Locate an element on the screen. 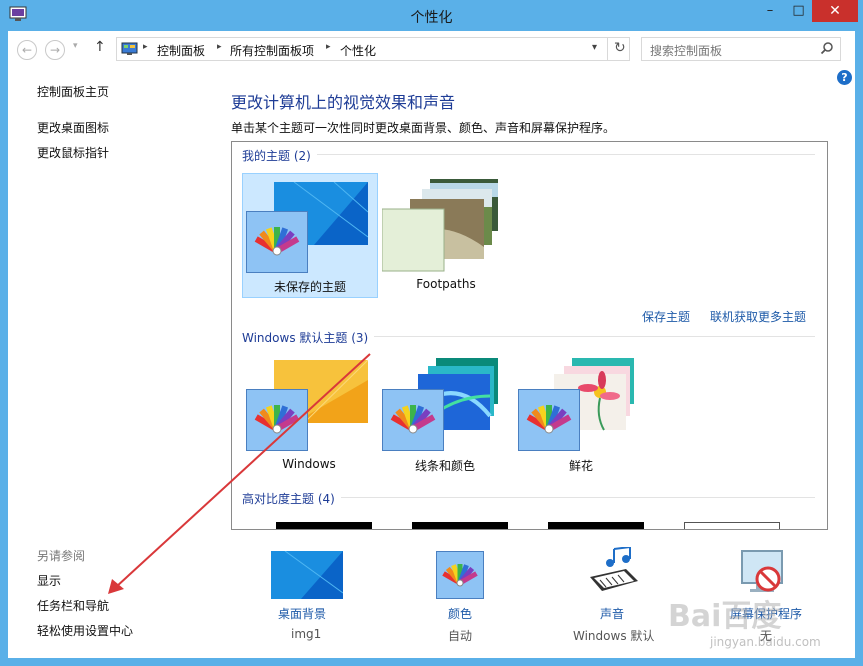 The image size is (863, 666). save-theme-link: 保存主题 is located at coordinates (666, 316).